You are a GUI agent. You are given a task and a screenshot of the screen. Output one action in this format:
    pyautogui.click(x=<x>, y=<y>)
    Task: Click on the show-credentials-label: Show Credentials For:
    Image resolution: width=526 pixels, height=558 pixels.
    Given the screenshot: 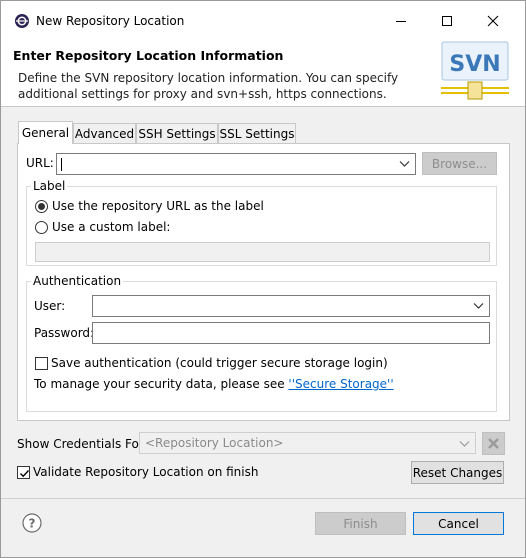 What is the action you would take?
    pyautogui.click(x=82, y=444)
    